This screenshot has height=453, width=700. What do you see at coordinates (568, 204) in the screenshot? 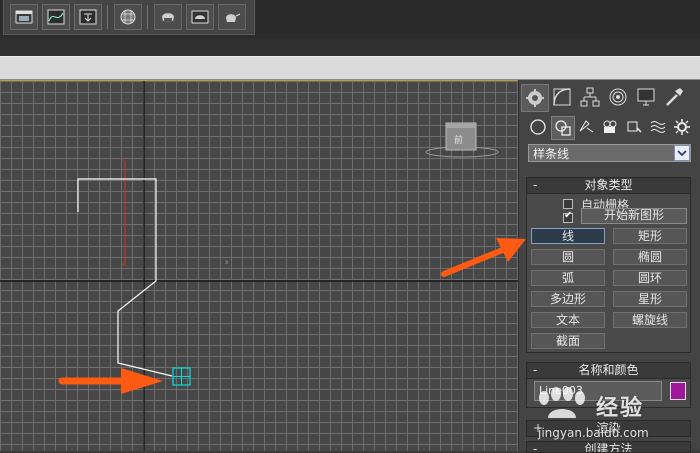
I see `auto-grid-checkbox` at bounding box center [568, 204].